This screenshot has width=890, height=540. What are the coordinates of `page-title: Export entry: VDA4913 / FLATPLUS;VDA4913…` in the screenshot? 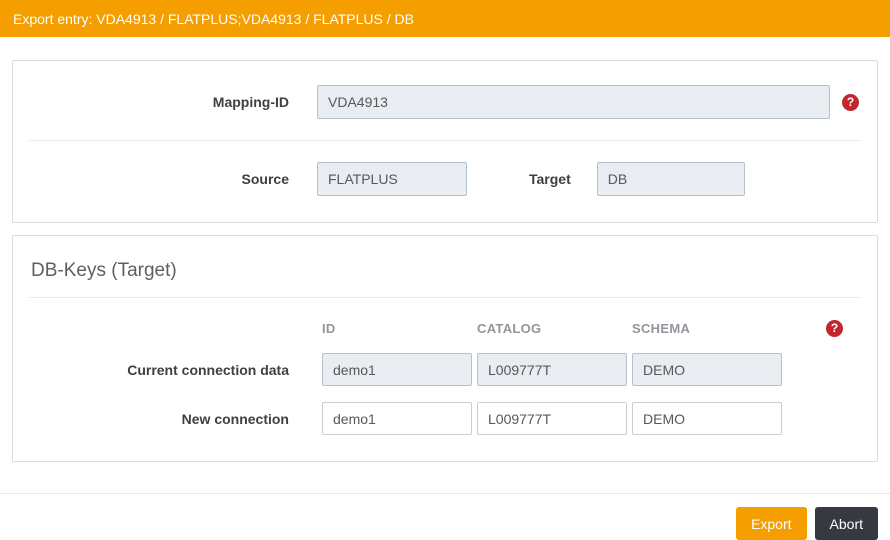 It's located at (213, 18).